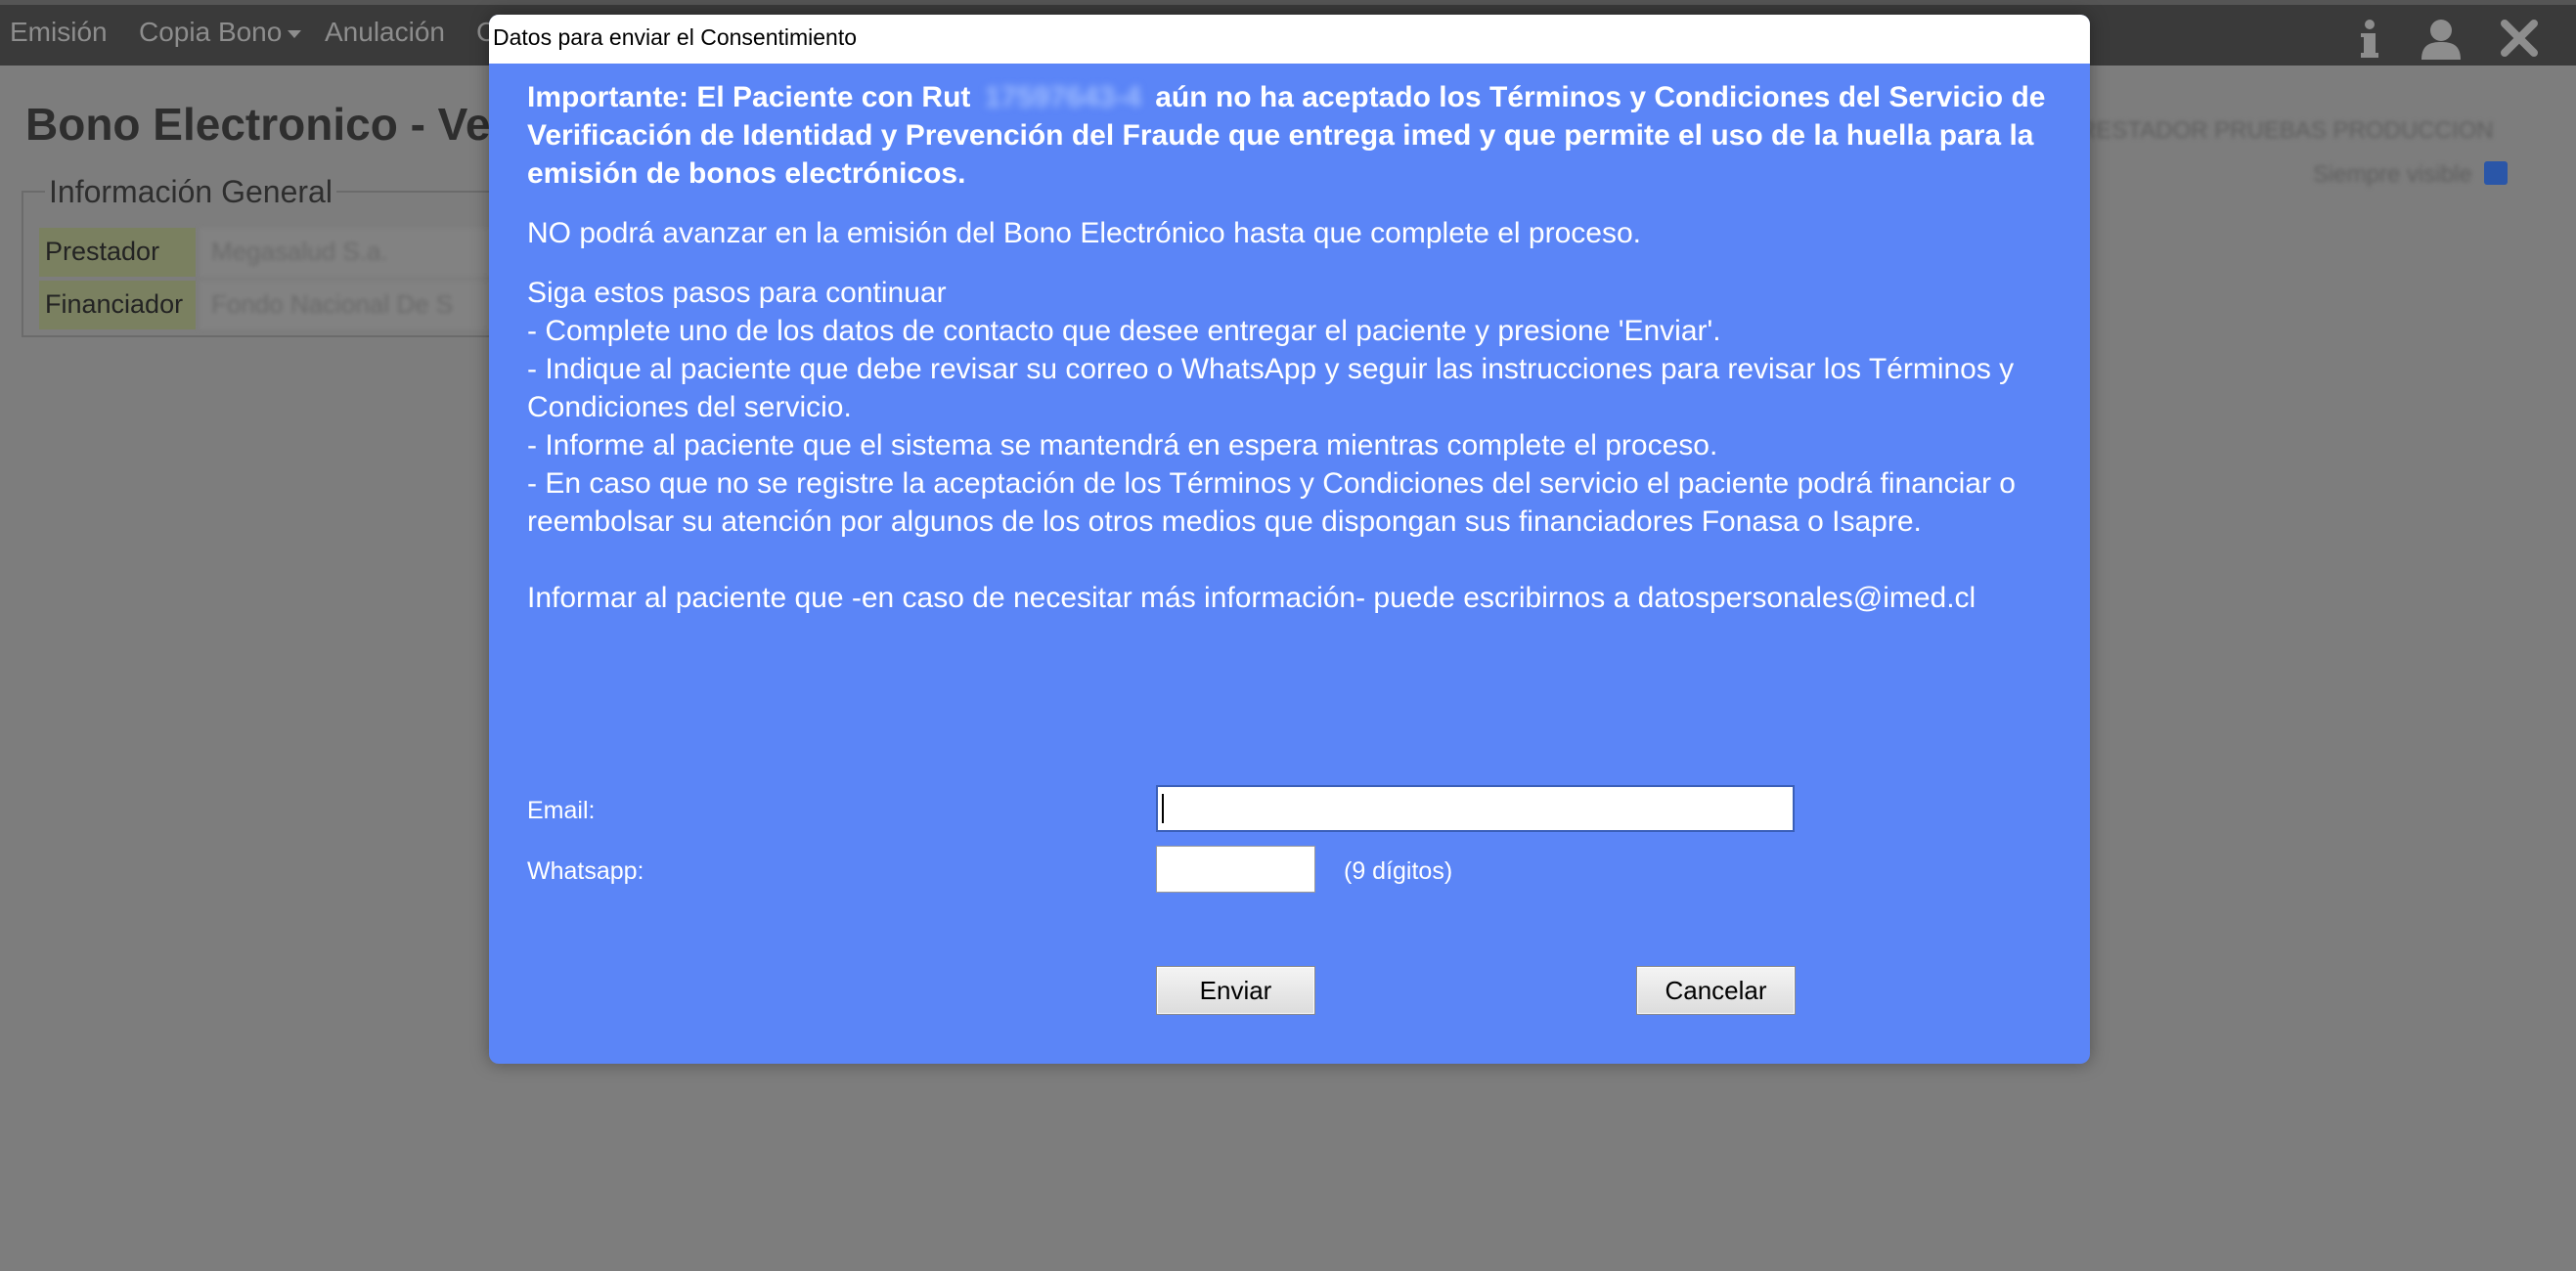 This screenshot has width=2576, height=1271. Describe the element at coordinates (1716, 990) in the screenshot. I see `cancel-button: Cancelar` at that location.